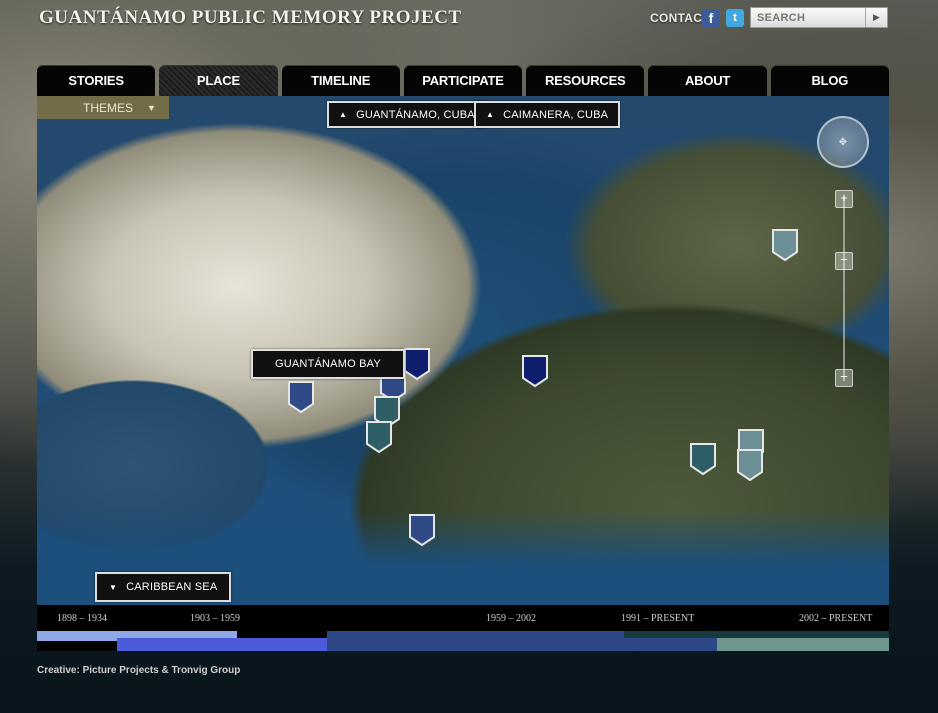  I want to click on map-label-caimanera-cuba: ▲ CAIMANERA, CUBA, so click(547, 114).